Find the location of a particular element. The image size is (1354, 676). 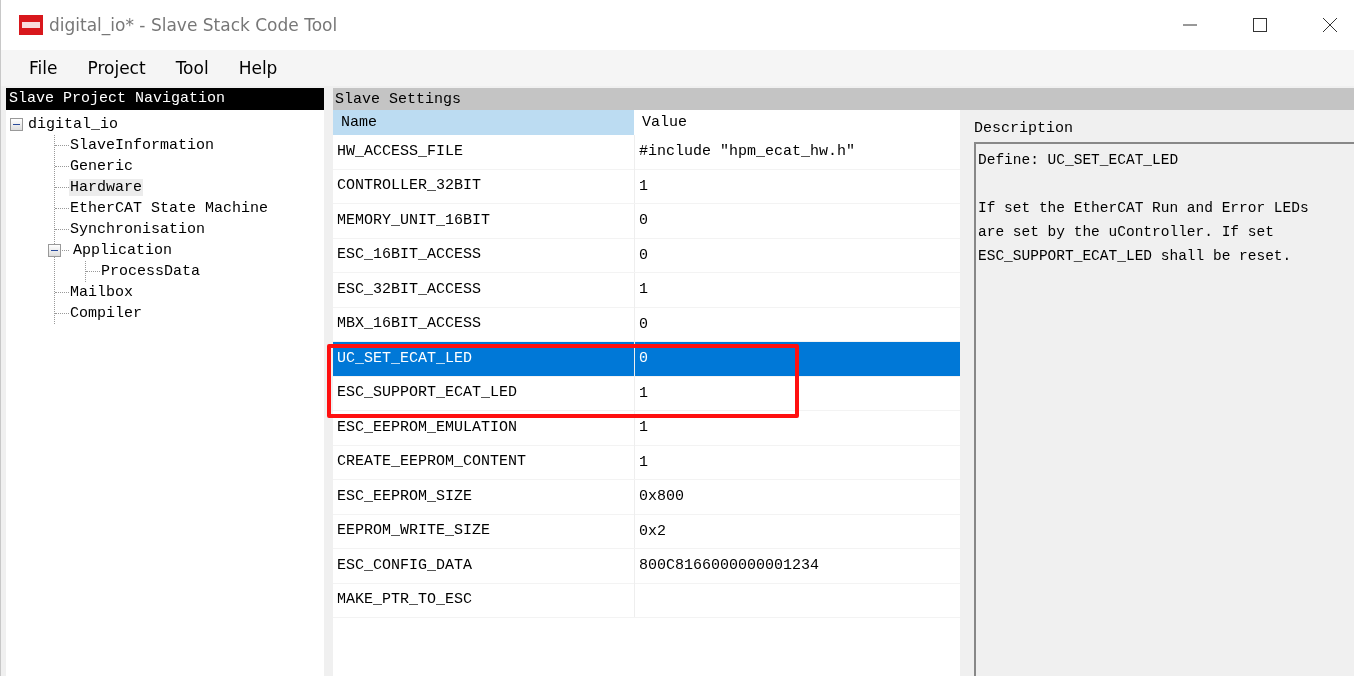

menu-item: Project is located at coordinates (114, 68).